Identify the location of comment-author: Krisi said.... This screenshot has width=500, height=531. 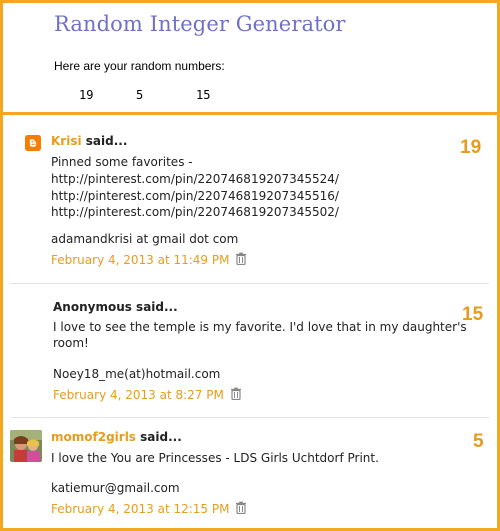
(89, 141).